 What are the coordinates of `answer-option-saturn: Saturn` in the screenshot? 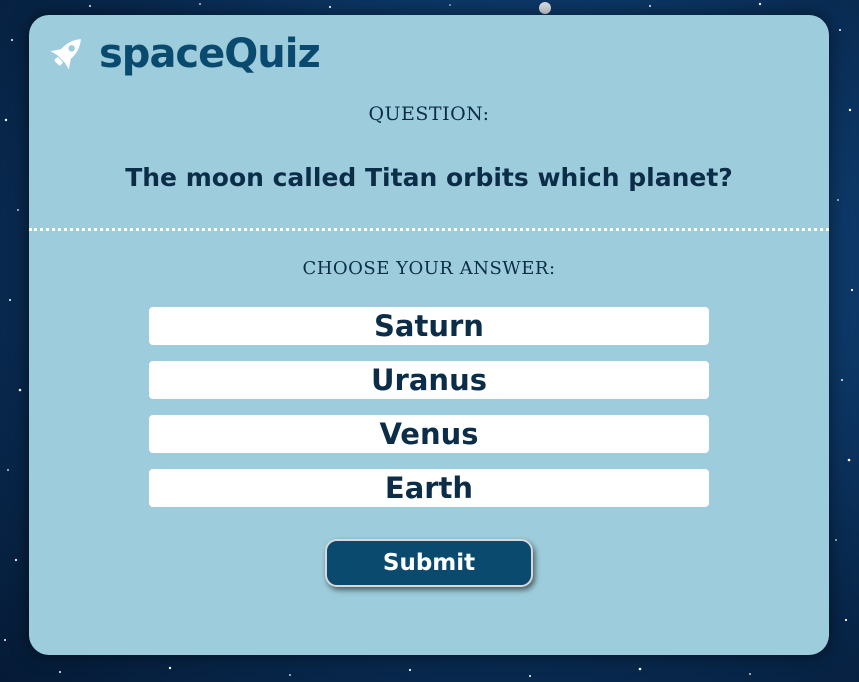 It's located at (429, 326).